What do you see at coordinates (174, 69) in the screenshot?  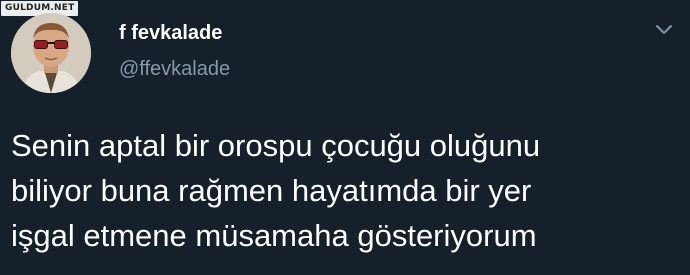 I see `user-handle: @ffevkalade` at bounding box center [174, 69].